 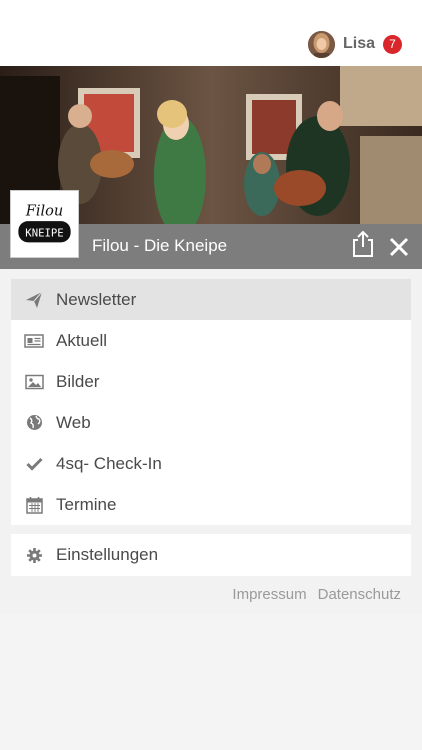 What do you see at coordinates (34, 341) in the screenshot?
I see `newspaper-icon` at bounding box center [34, 341].